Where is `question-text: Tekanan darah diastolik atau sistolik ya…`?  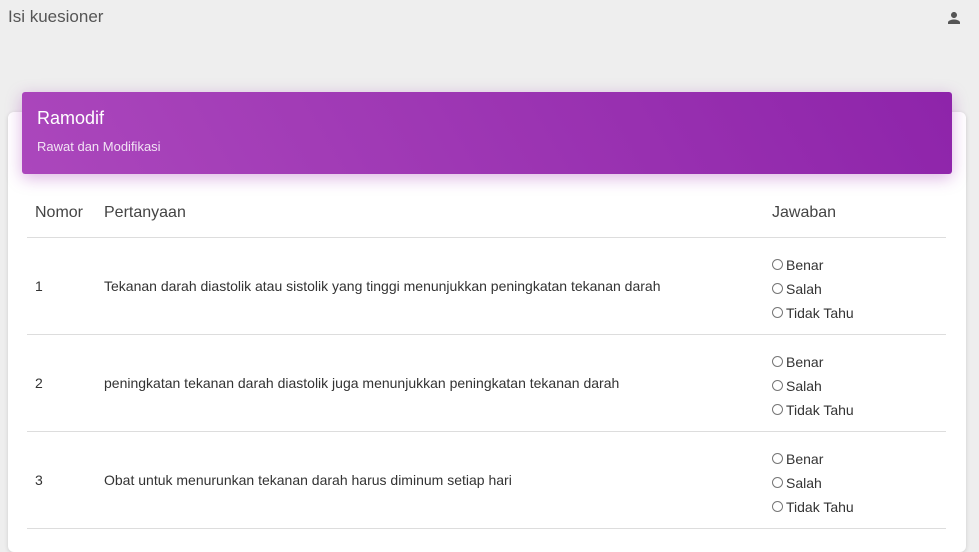 question-text: Tekanan darah diastolik atau sistolik ya… is located at coordinates (382, 286).